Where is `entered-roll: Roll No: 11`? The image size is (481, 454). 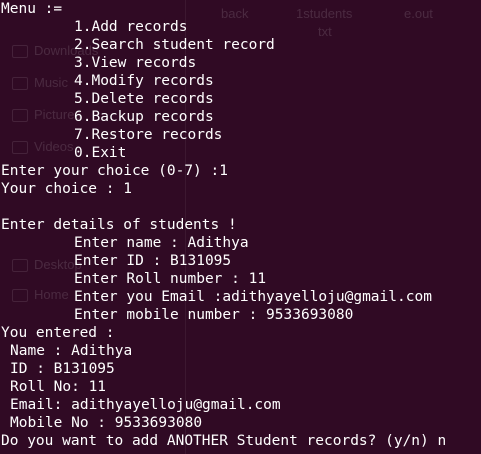
entered-roll: Roll No: 11 is located at coordinates (58, 387).